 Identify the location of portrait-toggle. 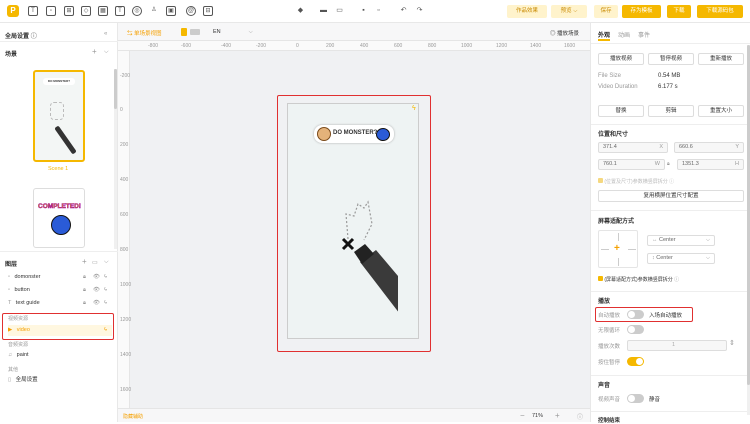
(184, 32).